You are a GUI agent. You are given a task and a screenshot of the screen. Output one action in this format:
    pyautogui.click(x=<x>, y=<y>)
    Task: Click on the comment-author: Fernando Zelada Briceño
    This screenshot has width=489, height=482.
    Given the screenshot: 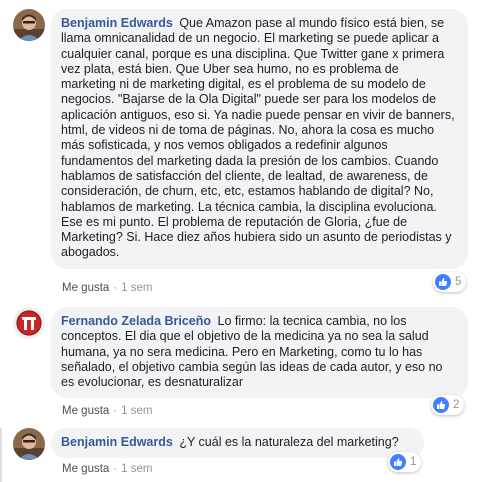 What is the action you would take?
    pyautogui.click(x=136, y=321)
    